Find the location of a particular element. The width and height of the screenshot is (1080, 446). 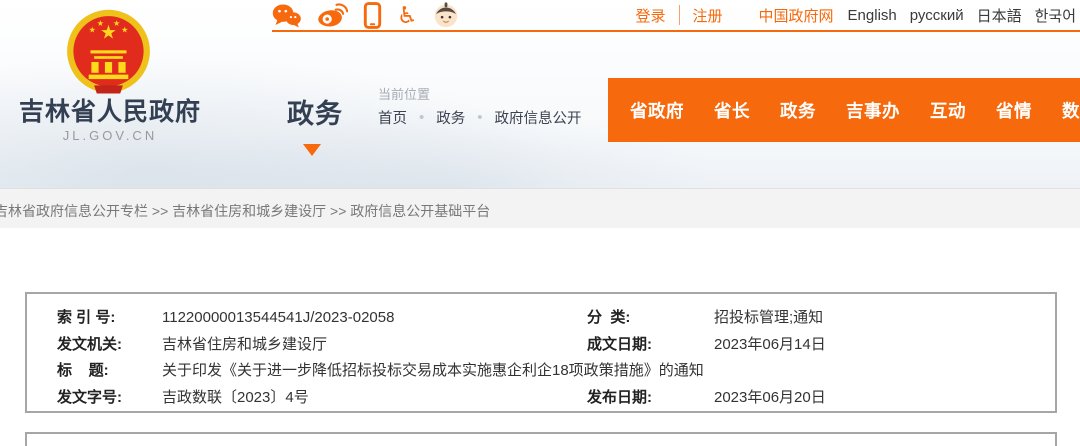

national-emblem-logo: ★ ★ ★ ★ ★ is located at coordinates (108, 53).